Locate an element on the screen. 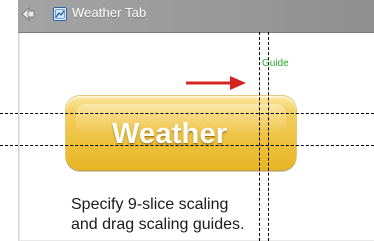 This screenshot has width=374, height=241. left-margin is located at coordinates (9, 120).